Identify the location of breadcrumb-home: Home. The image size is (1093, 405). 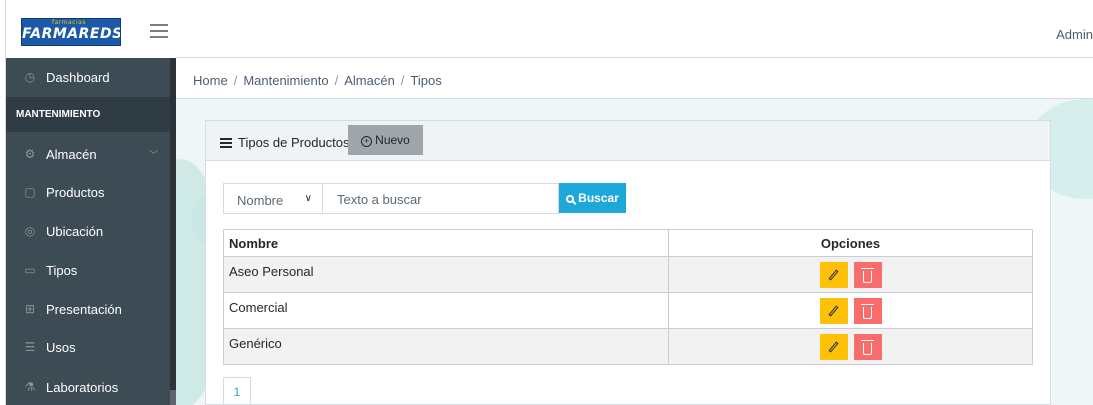
(210, 80).